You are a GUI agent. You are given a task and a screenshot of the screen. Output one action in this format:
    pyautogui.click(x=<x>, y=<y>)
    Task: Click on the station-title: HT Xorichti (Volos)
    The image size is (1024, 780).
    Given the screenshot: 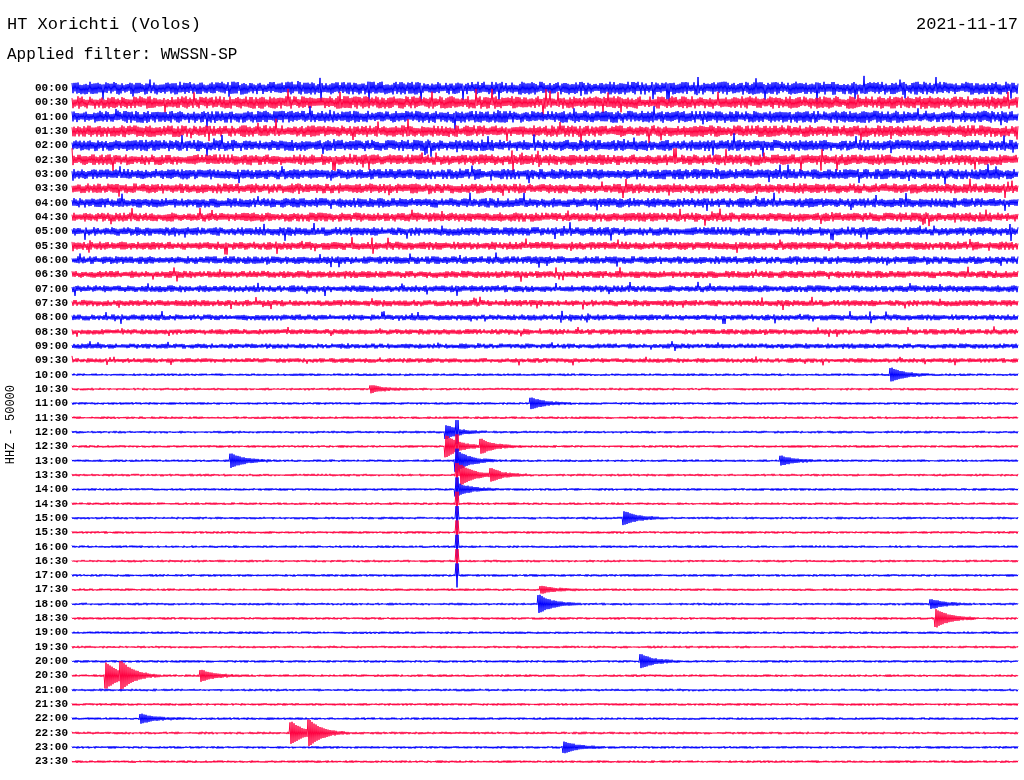 What is the action you would take?
    pyautogui.click(x=104, y=24)
    